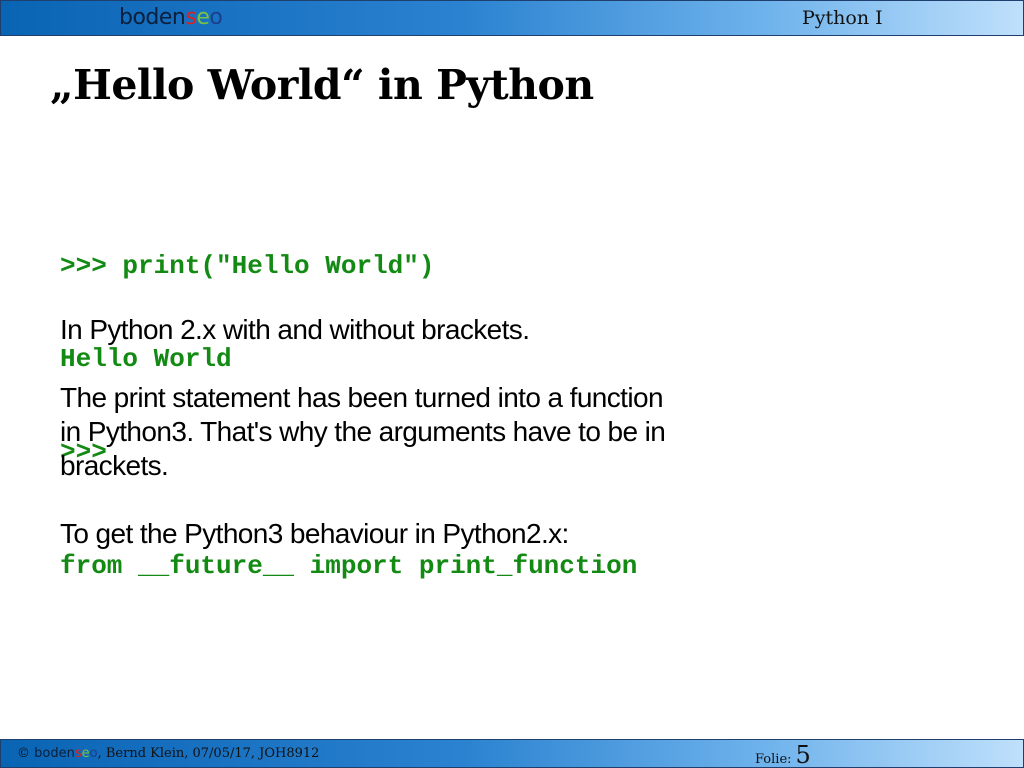 The image size is (1024, 768). I want to click on folie-label: Folie:, so click(773, 759).